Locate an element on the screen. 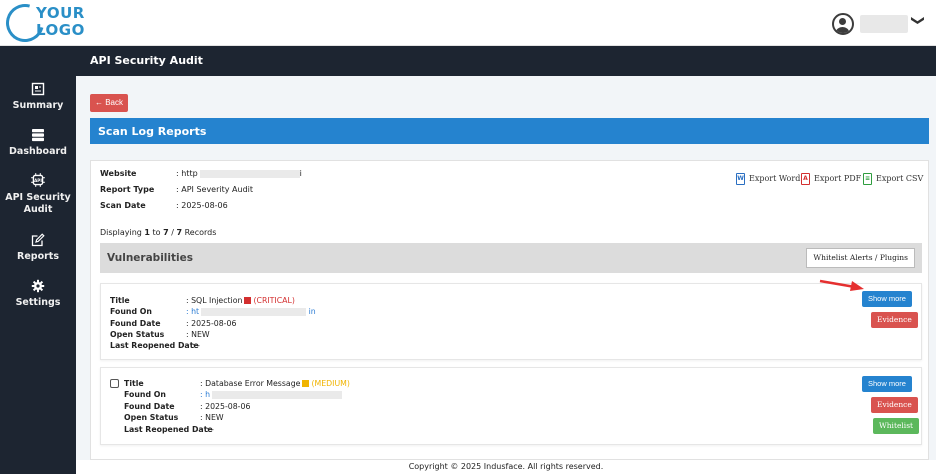 The width and height of the screenshot is (936, 474). export-pdf-link: A Export PDF is located at coordinates (831, 179).